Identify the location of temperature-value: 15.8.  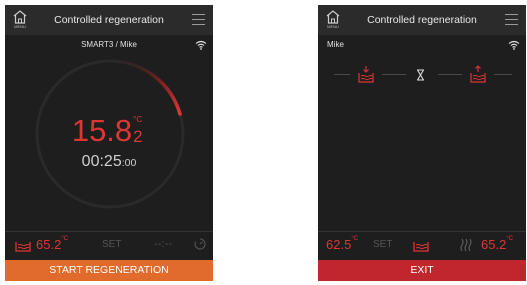
(102, 130).